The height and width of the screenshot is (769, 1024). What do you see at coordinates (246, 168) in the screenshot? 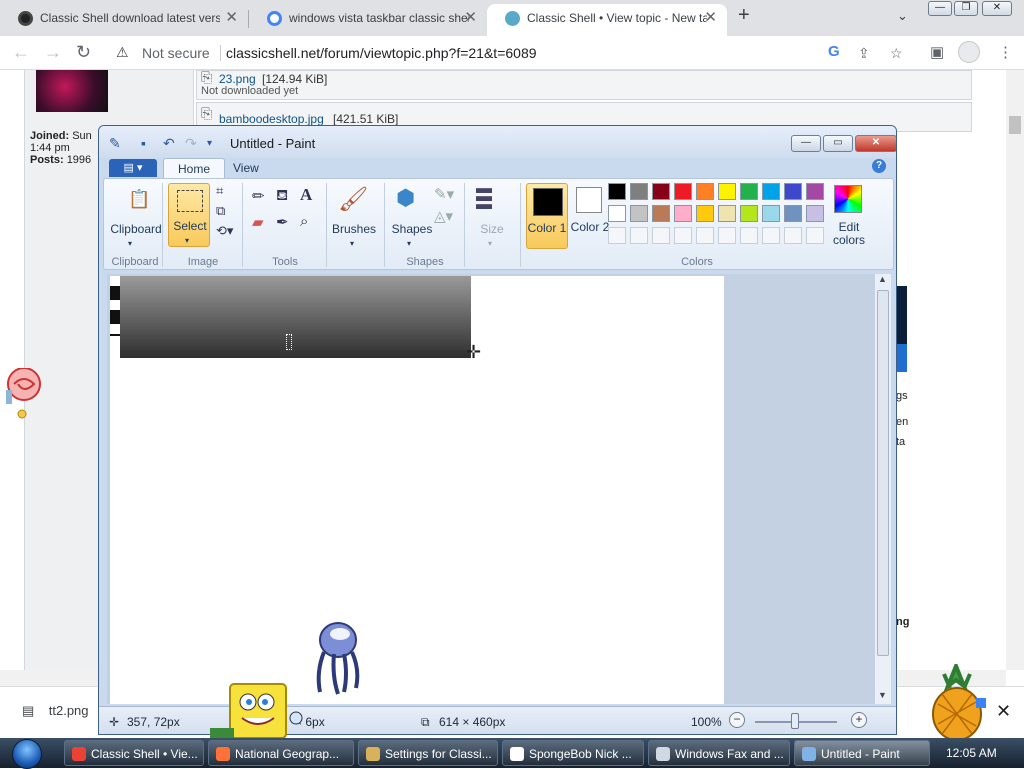
I see `ribbon-tab-view: View` at bounding box center [246, 168].